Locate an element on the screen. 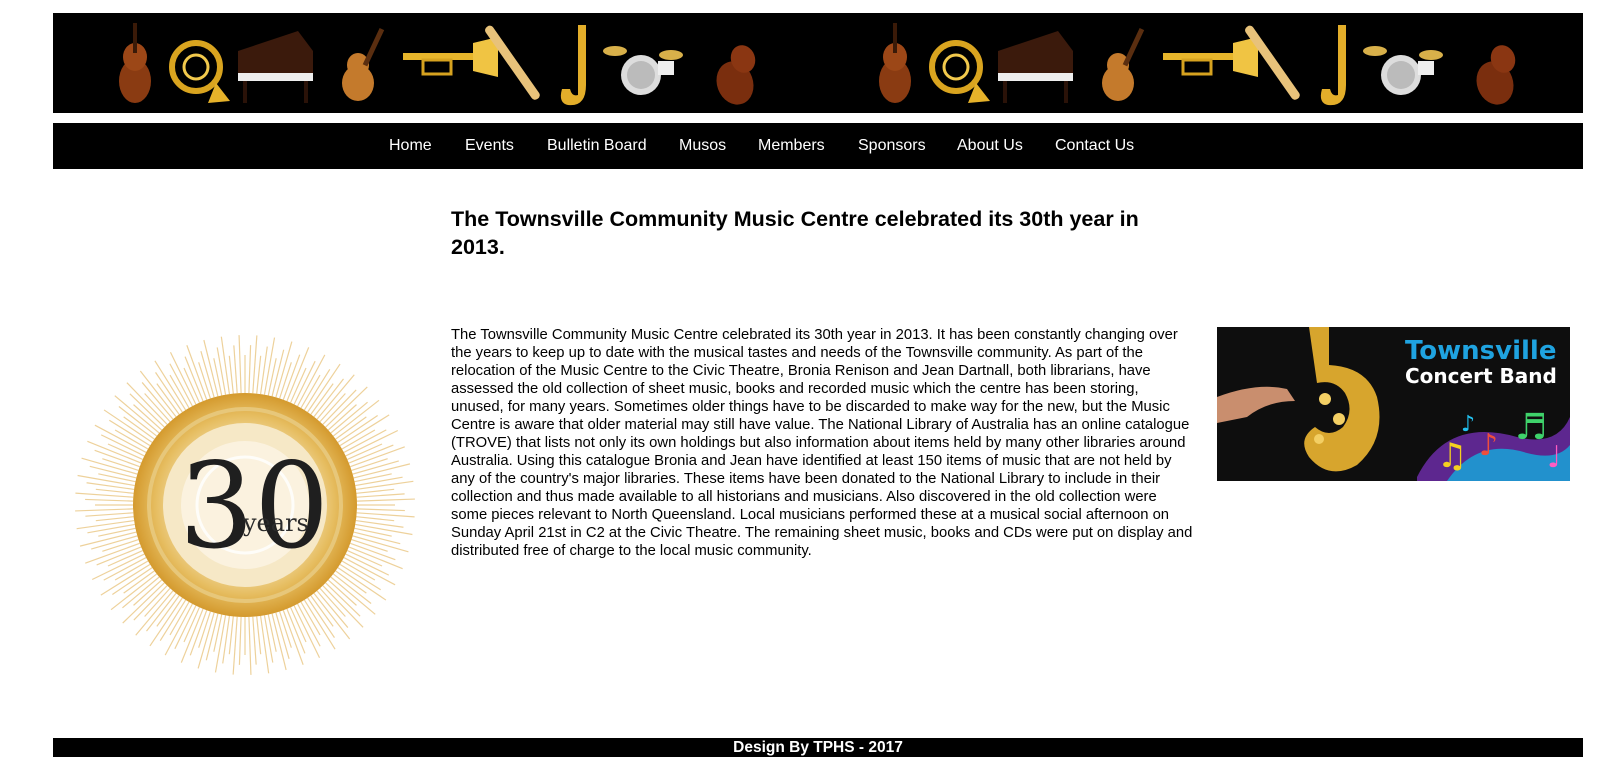 This screenshot has height=773, width=1603. nav-contact-us-link: Contact Us is located at coordinates (1094, 146).